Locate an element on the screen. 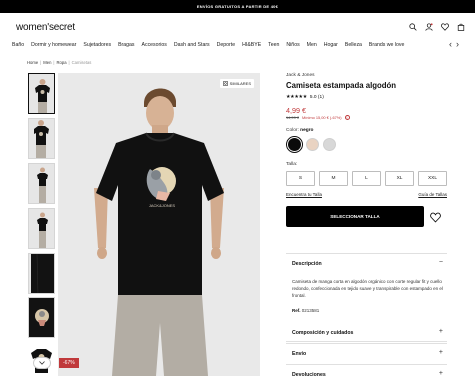 The width and height of the screenshot is (475, 380). nav-item: Baño is located at coordinates (18, 45).